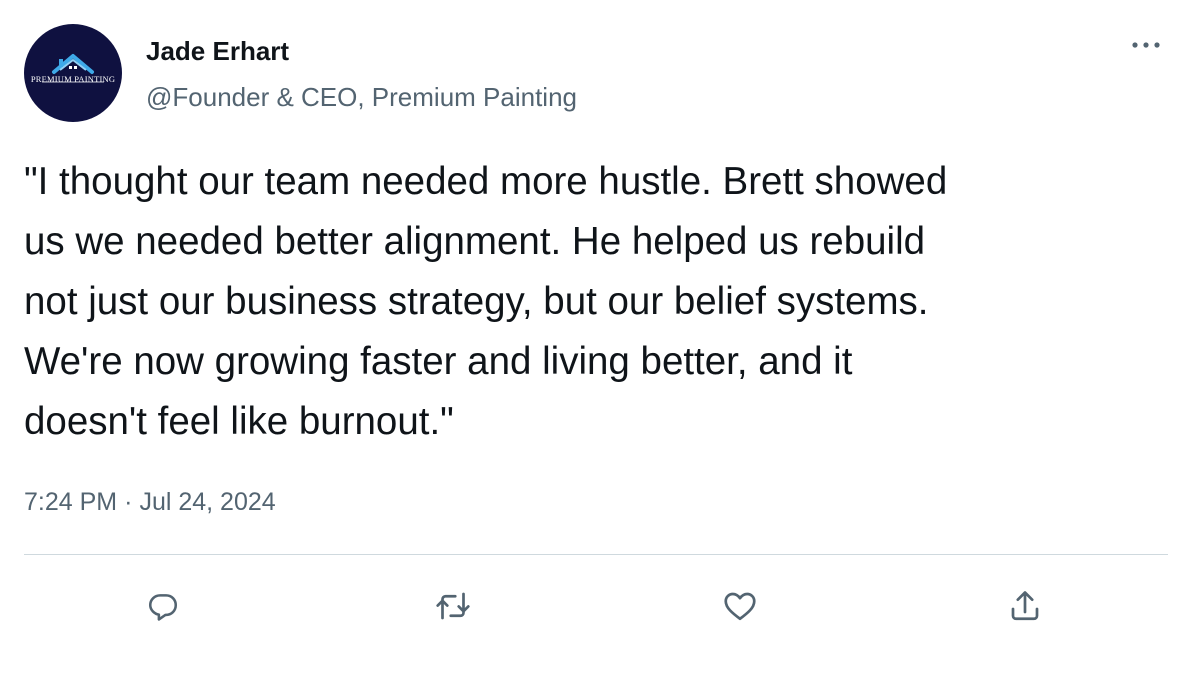 This screenshot has width=1192, height=678. I want to click on more-options-button, so click(1146, 45).